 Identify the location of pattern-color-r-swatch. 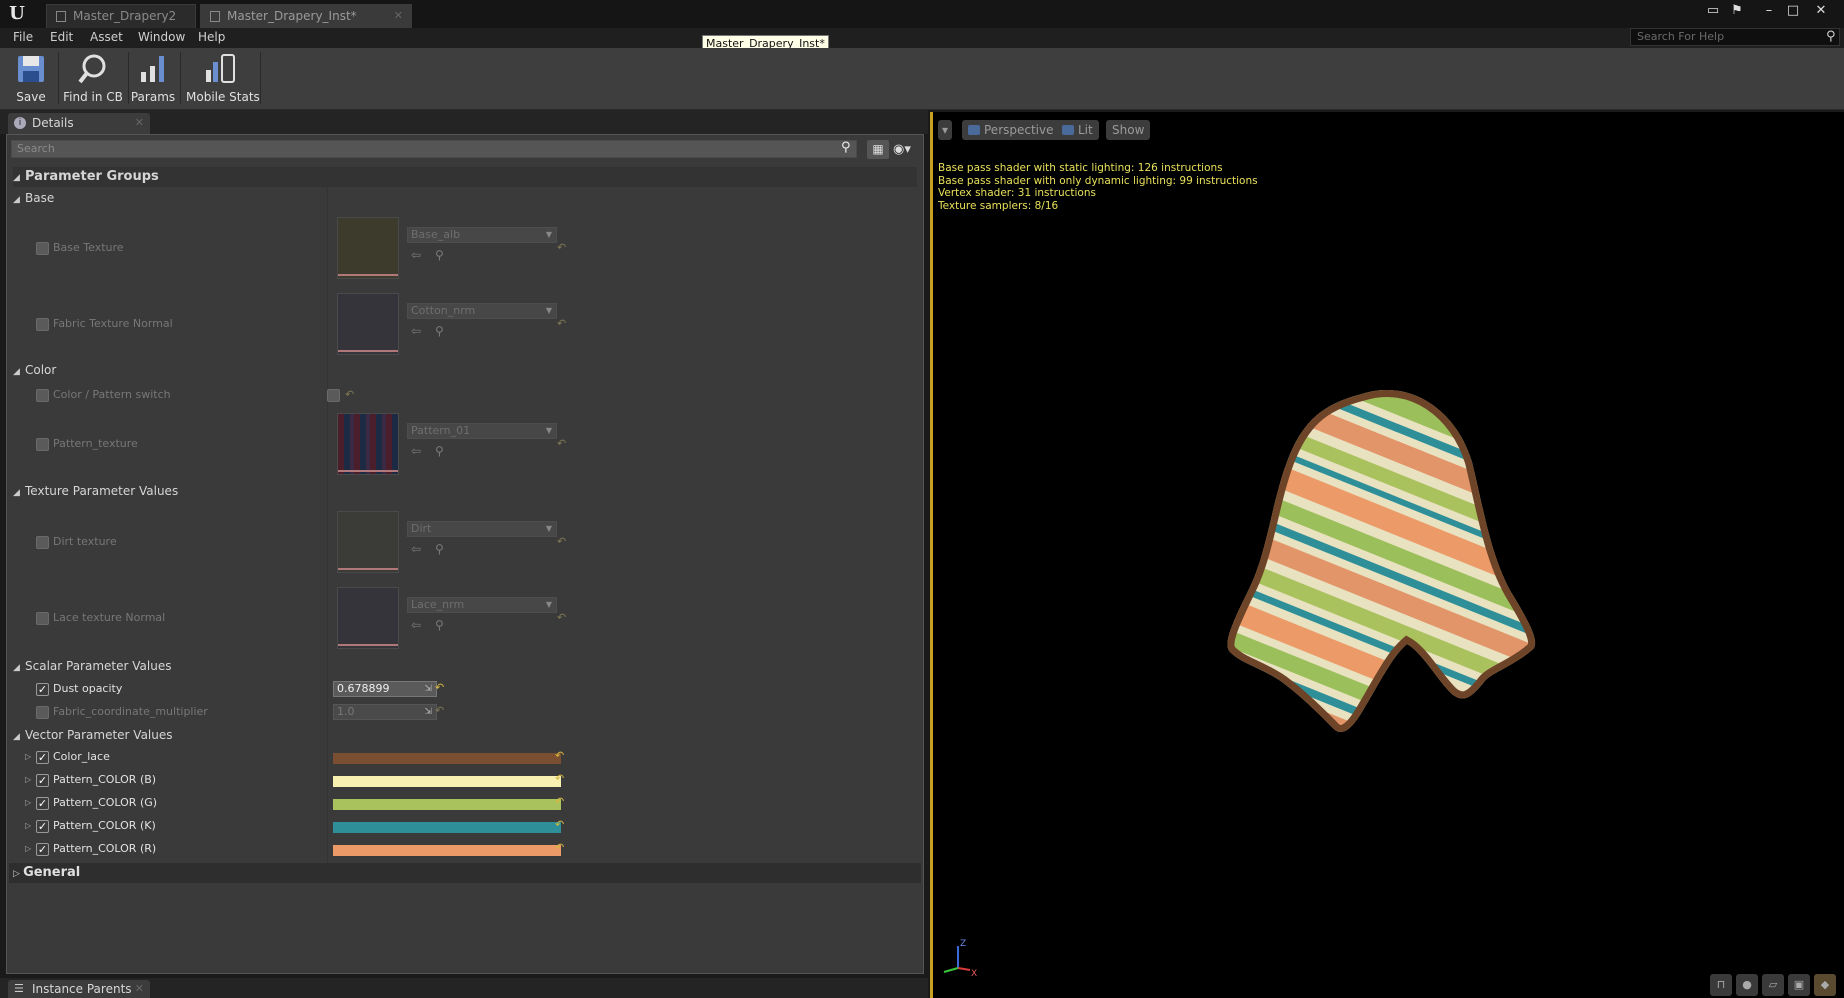
(447, 850).